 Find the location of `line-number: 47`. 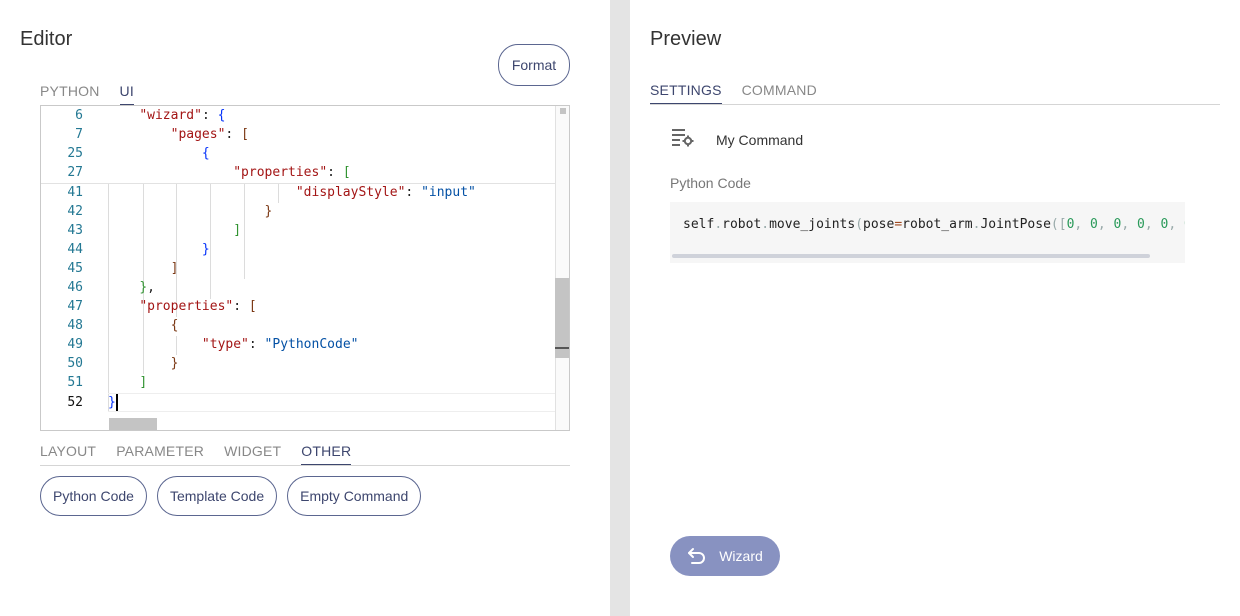

line-number: 47 is located at coordinates (75, 306).